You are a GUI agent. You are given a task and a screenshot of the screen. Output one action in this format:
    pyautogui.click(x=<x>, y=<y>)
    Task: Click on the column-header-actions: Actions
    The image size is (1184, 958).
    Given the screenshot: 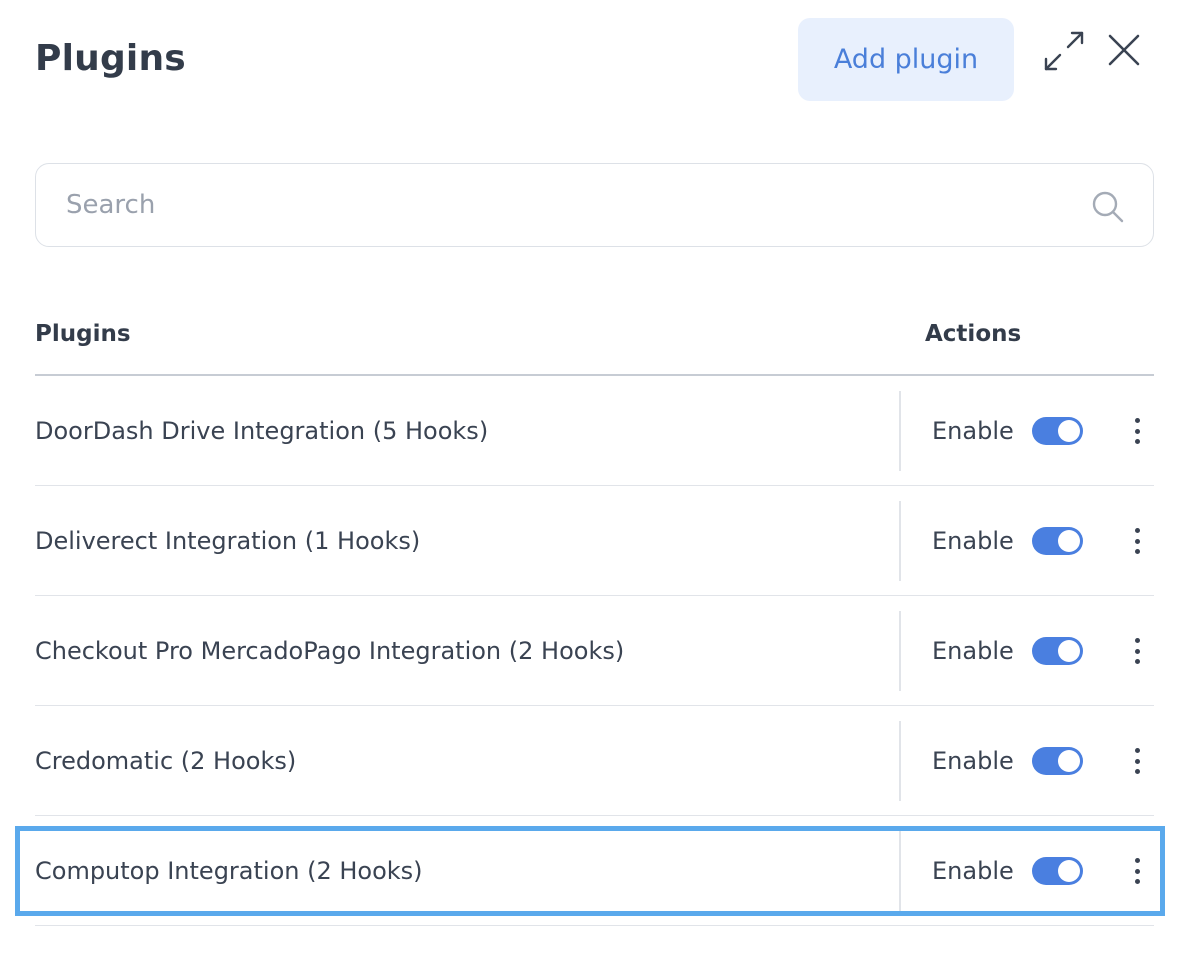 What is the action you would take?
    pyautogui.click(x=973, y=334)
    